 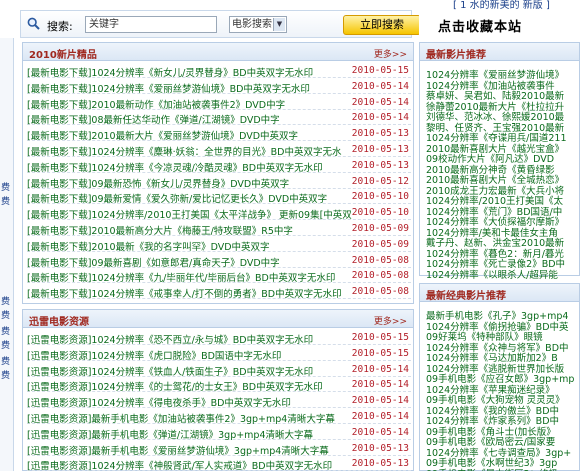 I want to click on classic-recommend-title: 最新经典影片推荐, so click(x=466, y=296).